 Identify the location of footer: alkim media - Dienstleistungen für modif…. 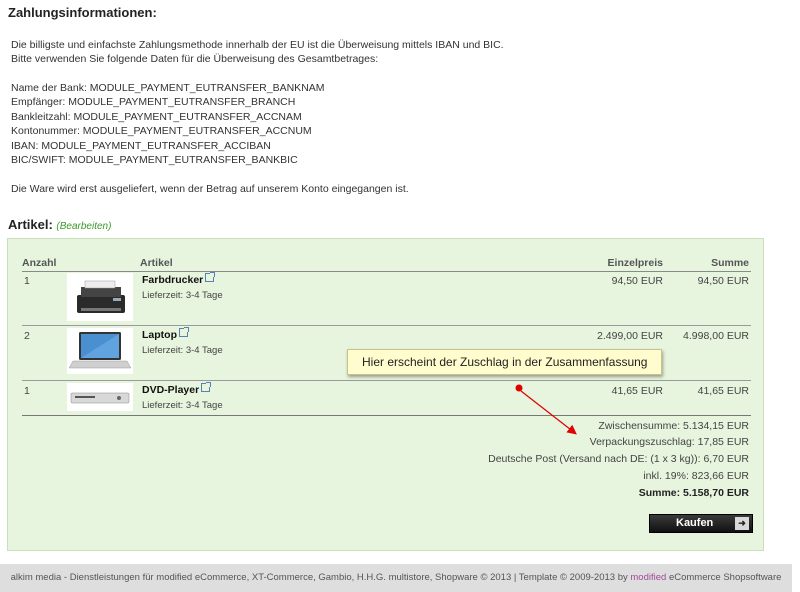
(396, 578).